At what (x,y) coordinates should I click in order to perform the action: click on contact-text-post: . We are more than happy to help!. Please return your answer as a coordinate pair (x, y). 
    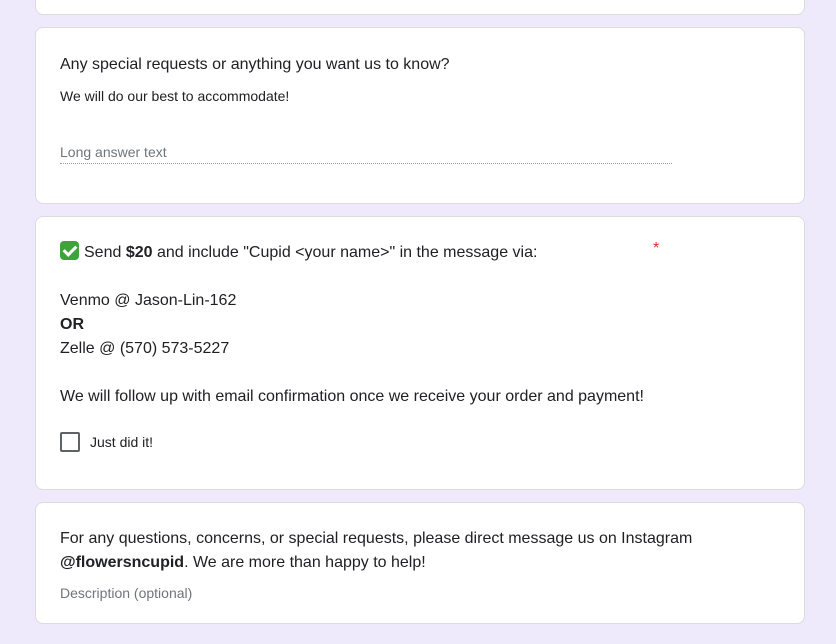
    Looking at the image, I should click on (305, 562).